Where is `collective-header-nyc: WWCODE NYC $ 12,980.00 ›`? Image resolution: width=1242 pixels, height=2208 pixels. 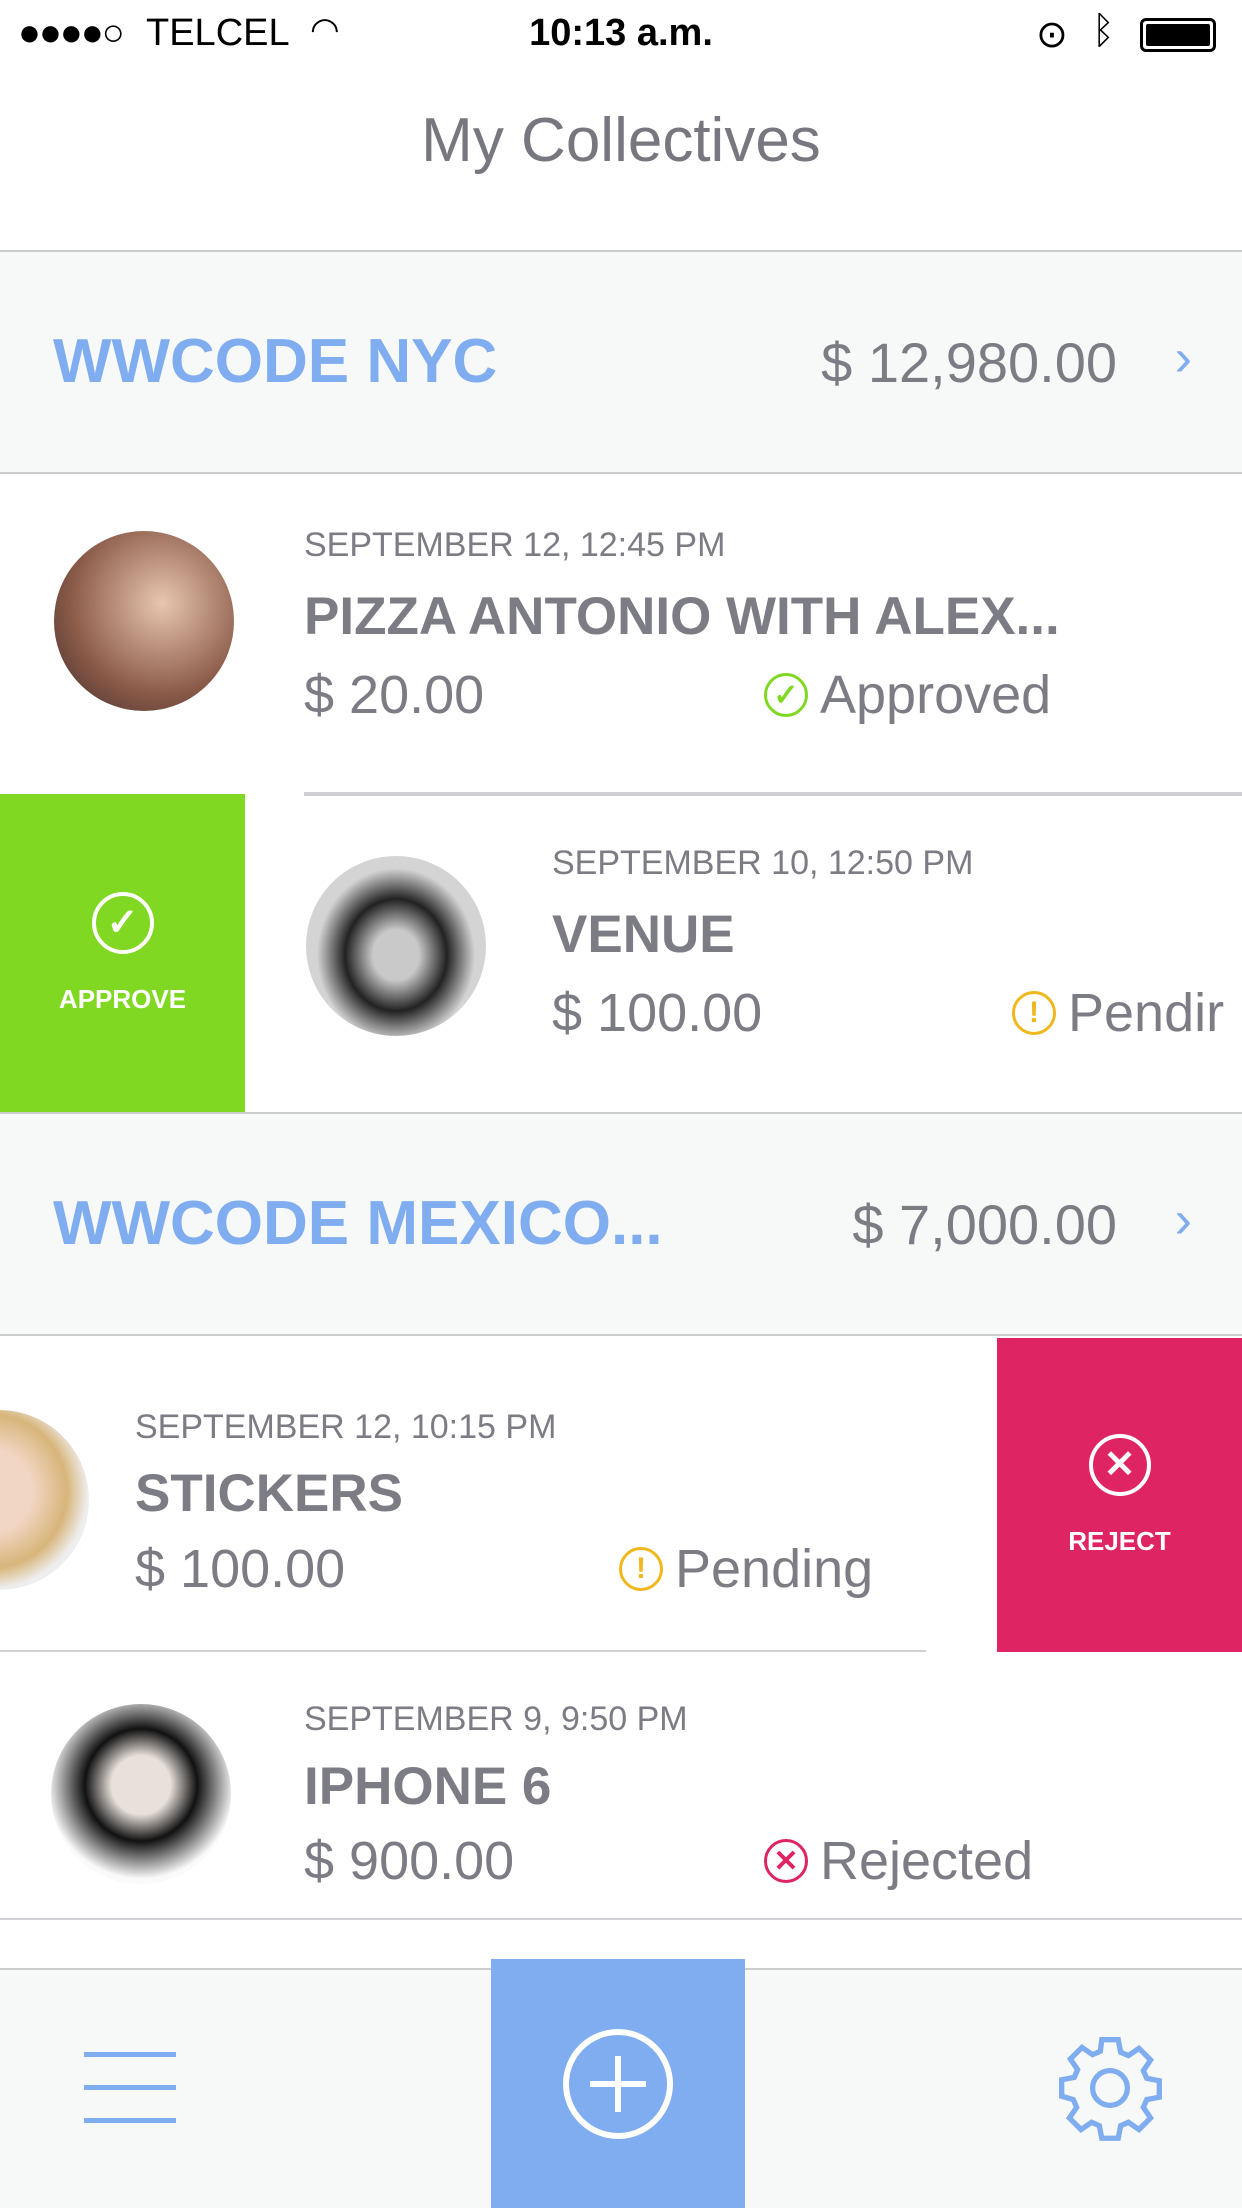
collective-header-nyc: WWCODE NYC $ 12,980.00 › is located at coordinates (621, 362).